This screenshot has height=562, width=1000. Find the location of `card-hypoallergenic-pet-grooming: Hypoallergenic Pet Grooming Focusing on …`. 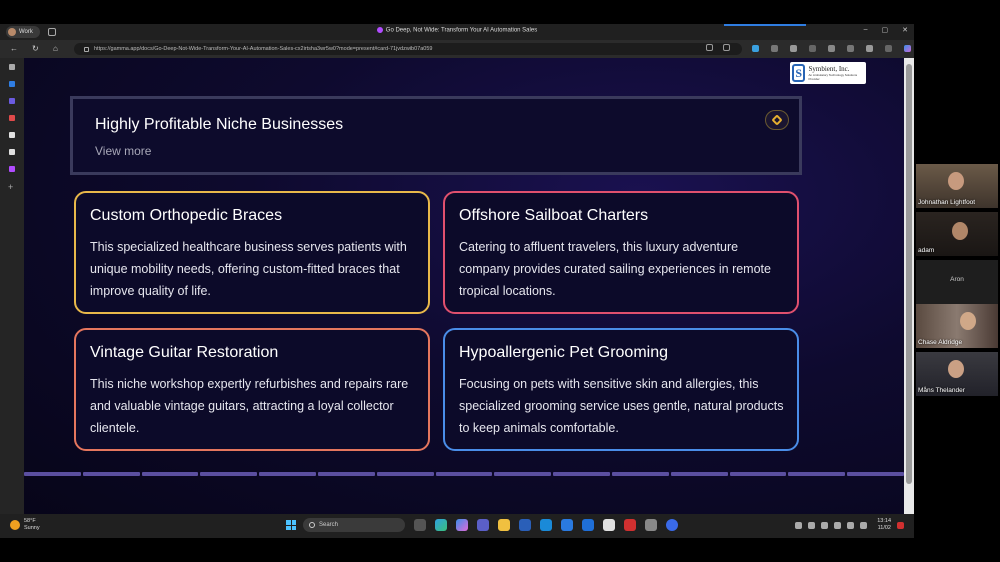

card-hypoallergenic-pet-grooming: Hypoallergenic Pet Grooming Focusing on … is located at coordinates (621, 389).